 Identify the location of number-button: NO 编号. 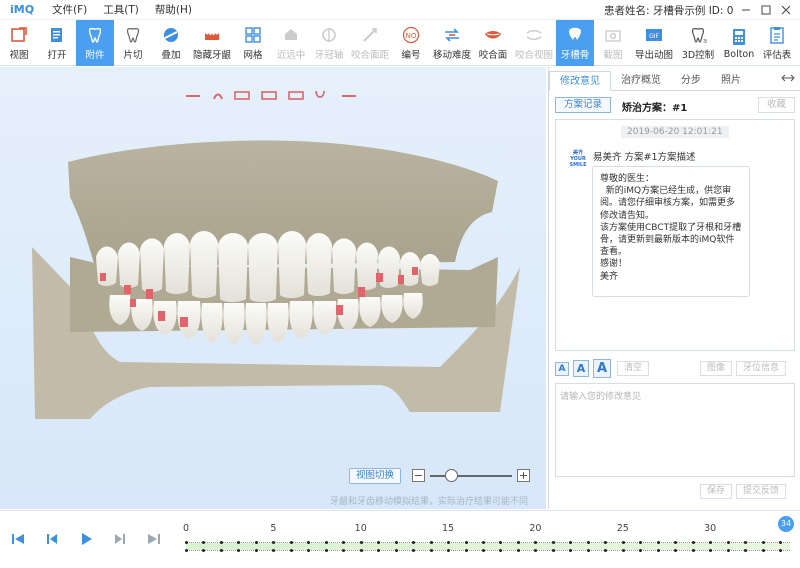
(411, 43).